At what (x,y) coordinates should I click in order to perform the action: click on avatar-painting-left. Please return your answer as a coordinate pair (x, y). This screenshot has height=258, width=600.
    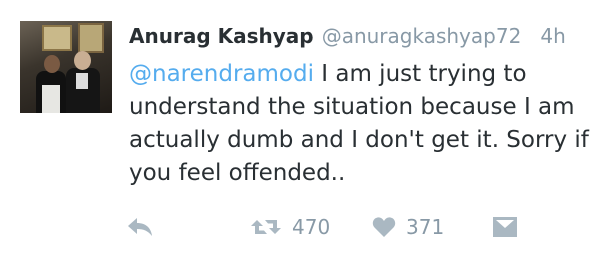
    Looking at the image, I should click on (57, 38).